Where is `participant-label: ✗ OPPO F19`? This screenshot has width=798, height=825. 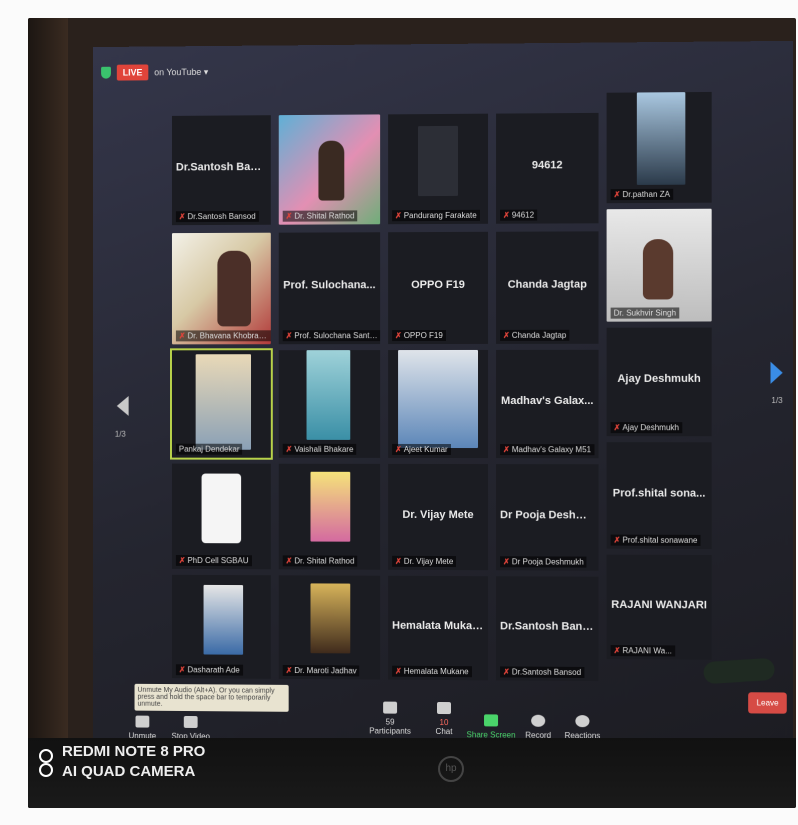 participant-label: ✗ OPPO F19 is located at coordinates (419, 335).